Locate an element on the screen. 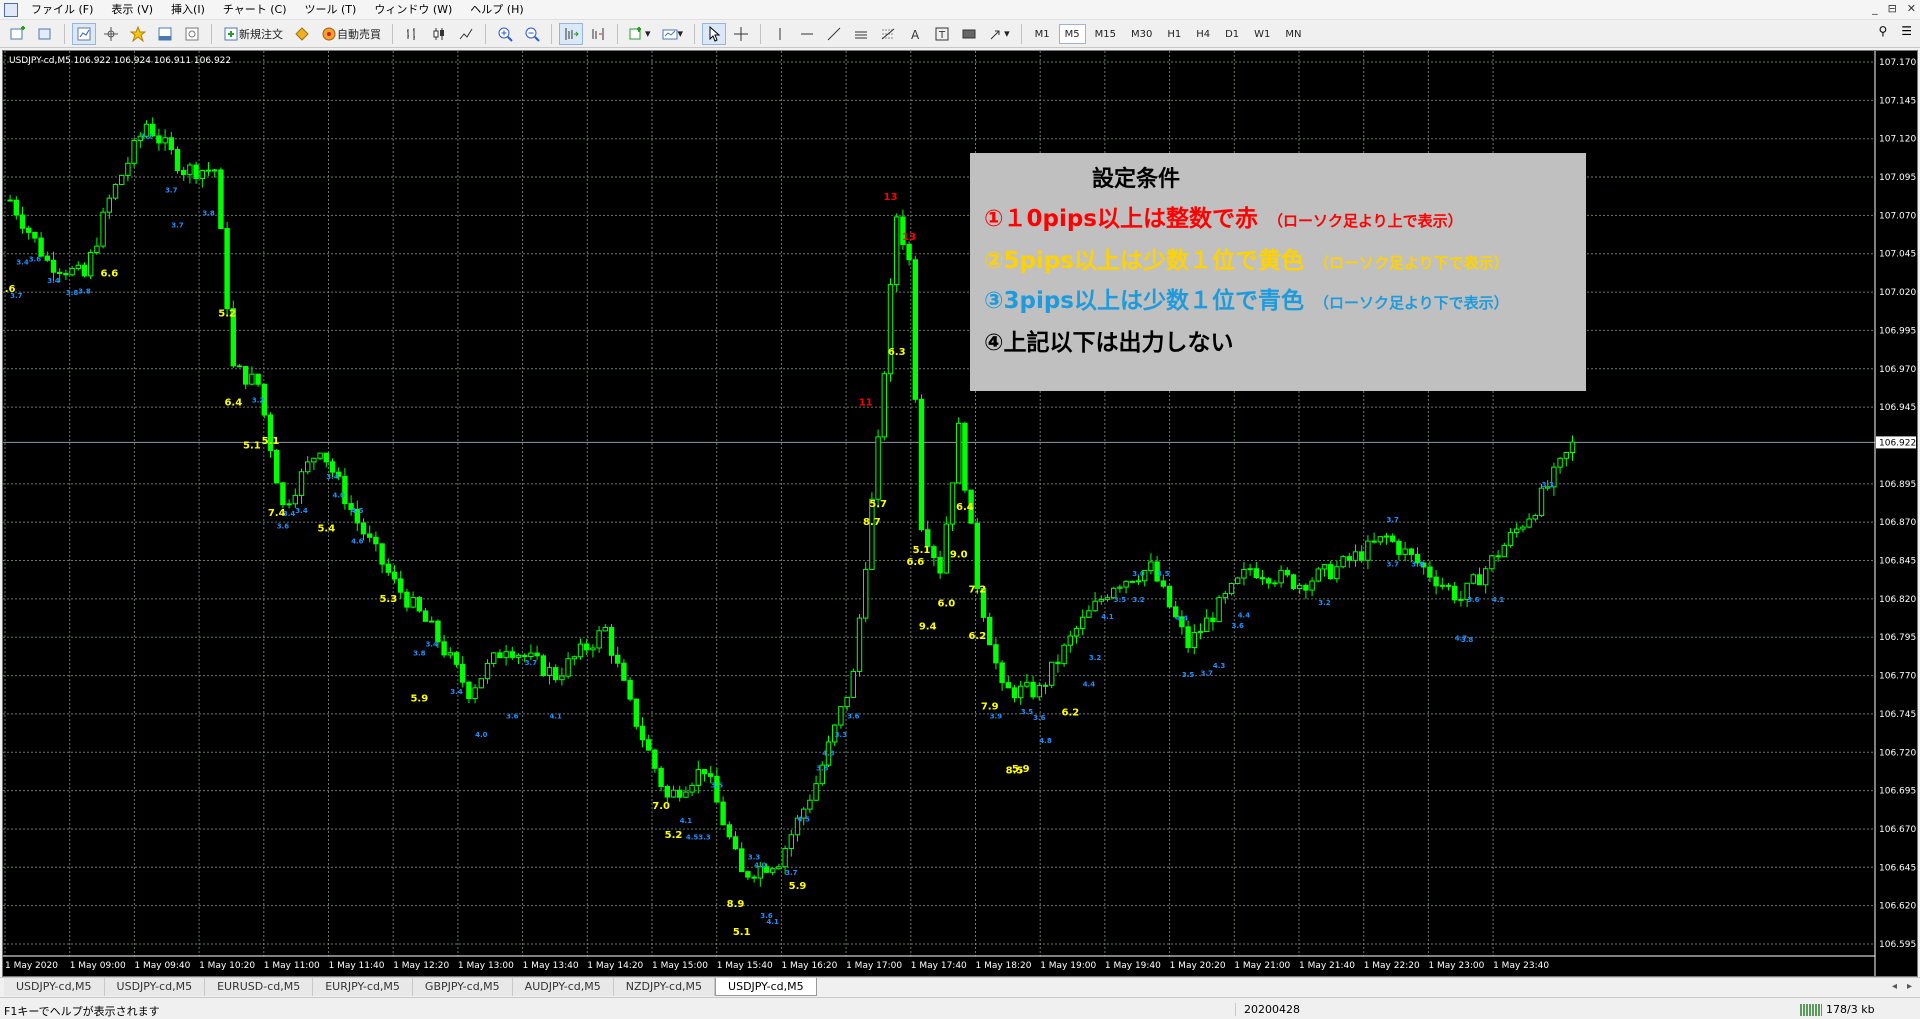 This screenshot has height=1019, width=1920. menu-help: ヘルプ (H) is located at coordinates (496, 10).